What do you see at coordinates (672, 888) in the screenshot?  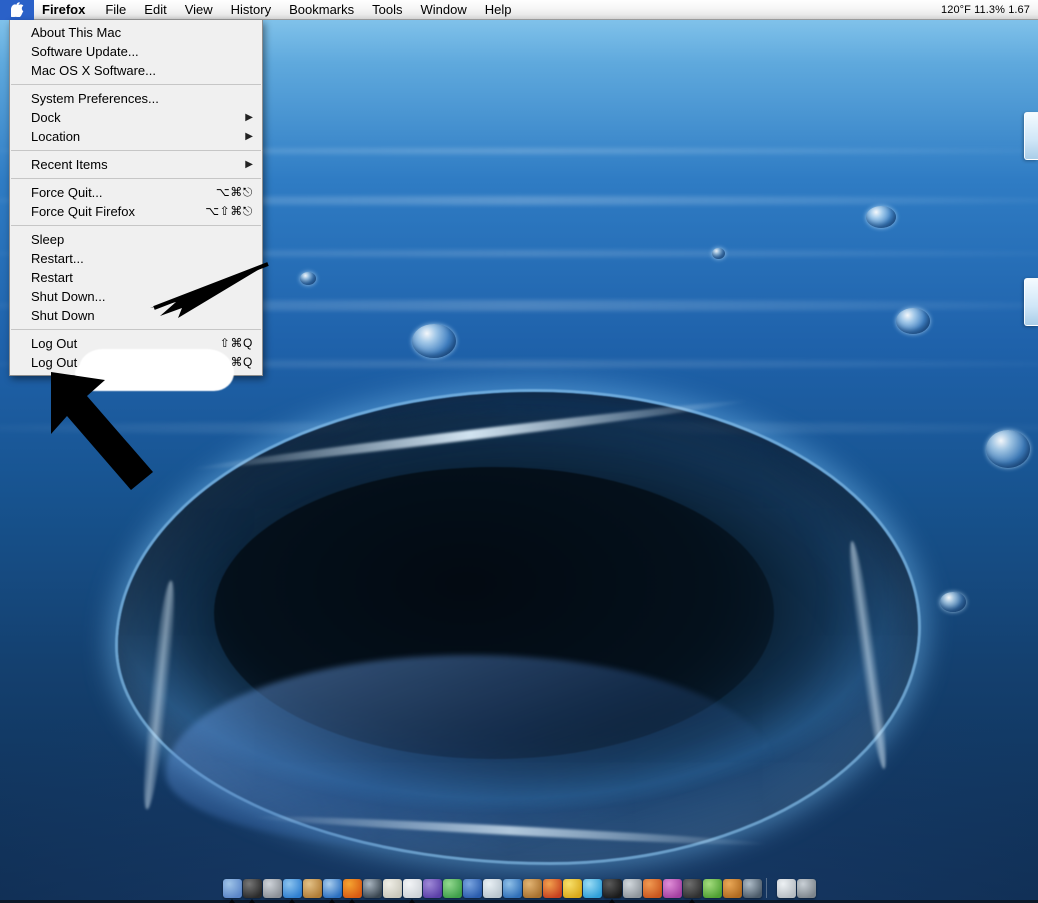 I see `dock-icon-paint` at bounding box center [672, 888].